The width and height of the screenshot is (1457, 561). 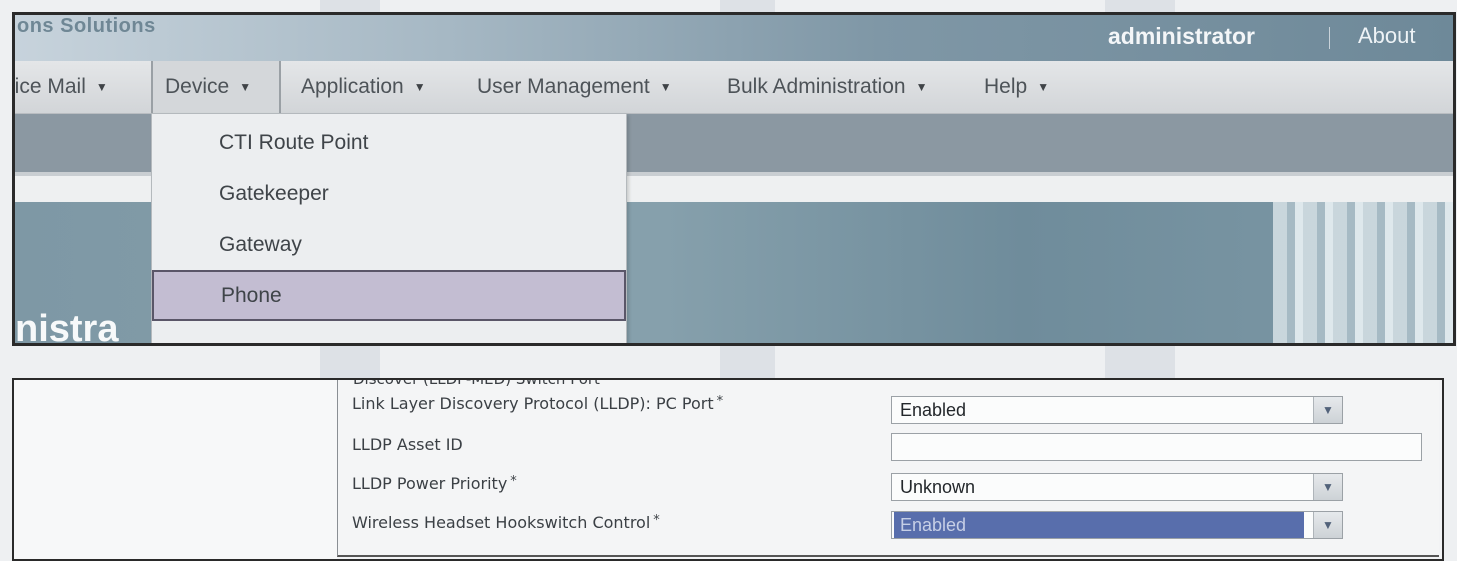 What do you see at coordinates (563, 86) in the screenshot?
I see `menu-user-management-label: User Management` at bounding box center [563, 86].